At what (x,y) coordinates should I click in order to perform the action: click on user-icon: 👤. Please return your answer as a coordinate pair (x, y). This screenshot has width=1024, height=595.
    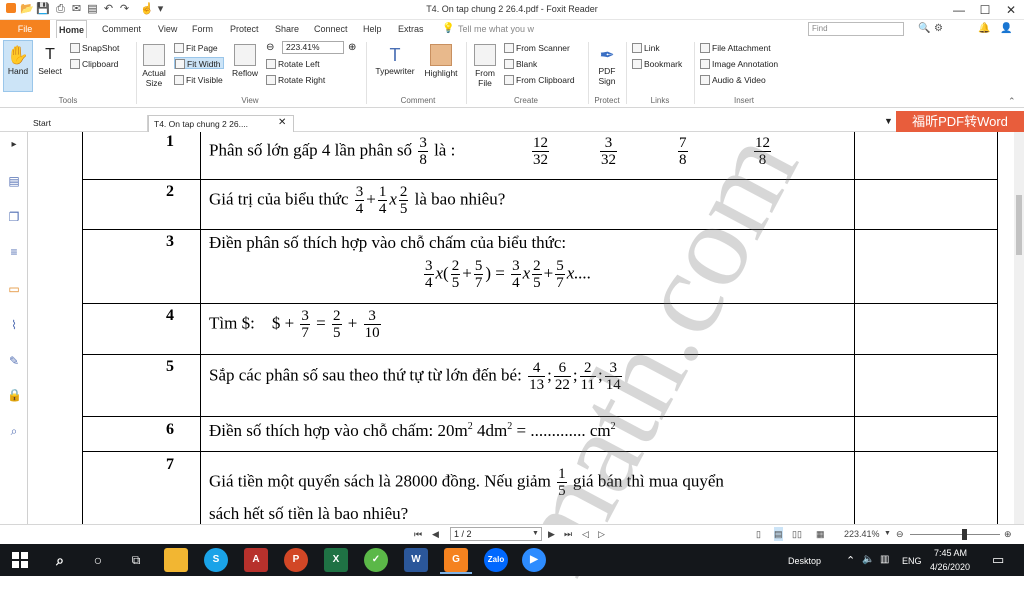
    Looking at the image, I should click on (1006, 28).